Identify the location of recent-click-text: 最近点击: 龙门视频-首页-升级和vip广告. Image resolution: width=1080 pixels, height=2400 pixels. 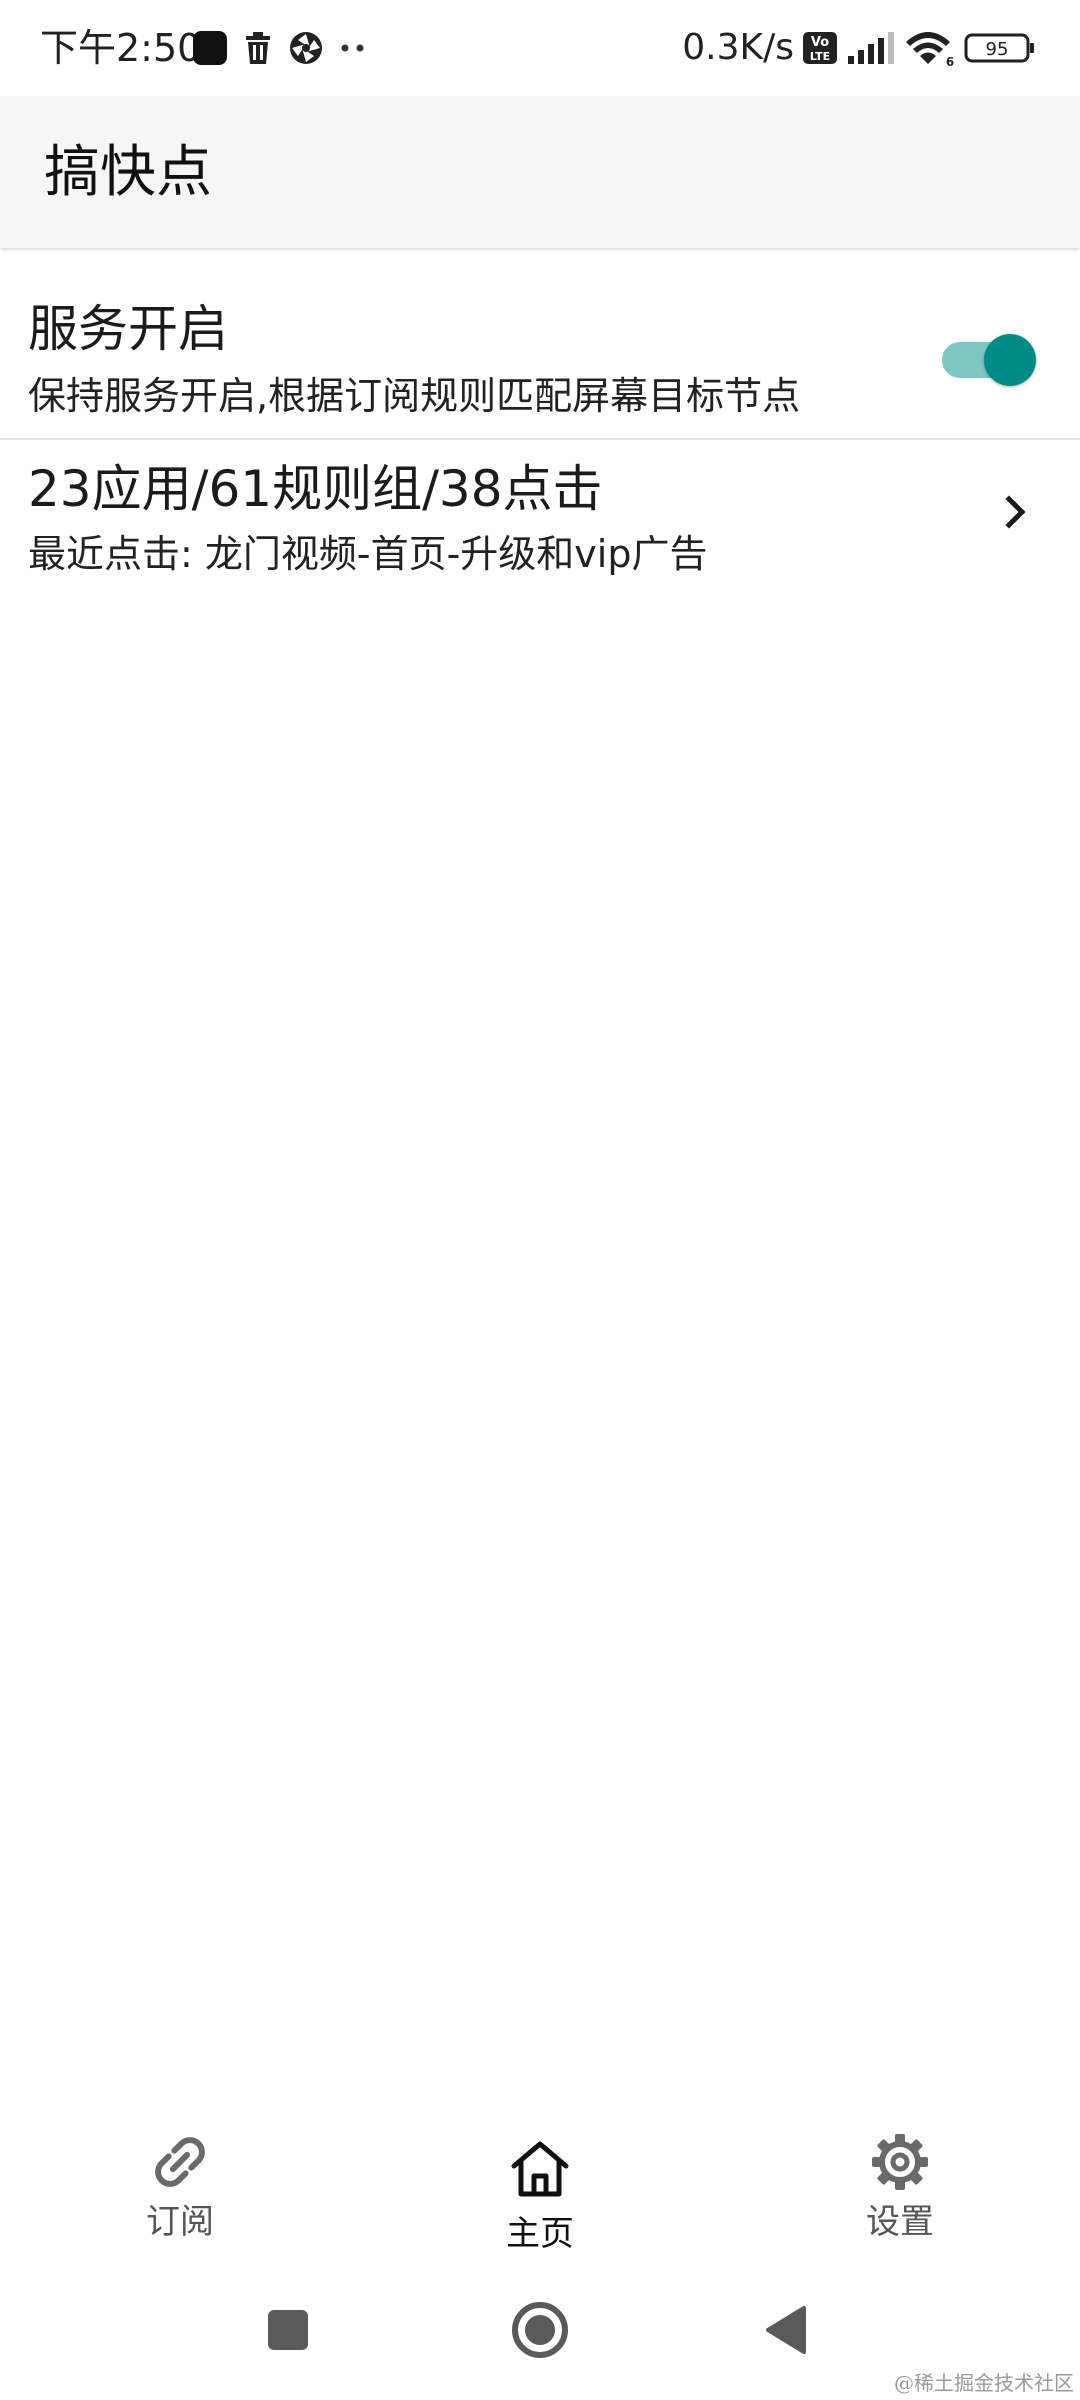
(368, 554).